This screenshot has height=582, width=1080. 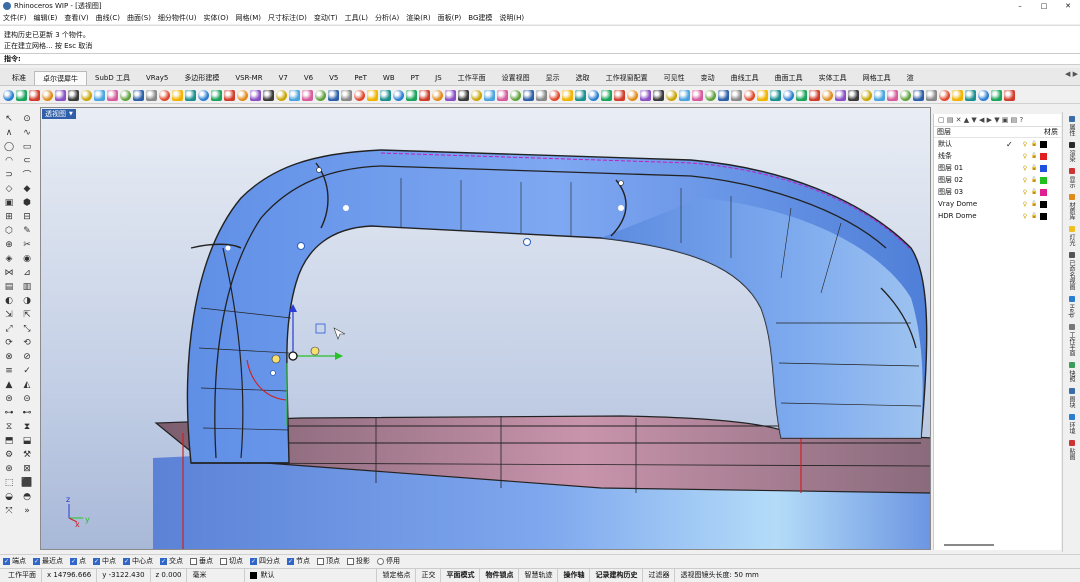 I want to click on osnap-project: 投影, so click(x=358, y=561).